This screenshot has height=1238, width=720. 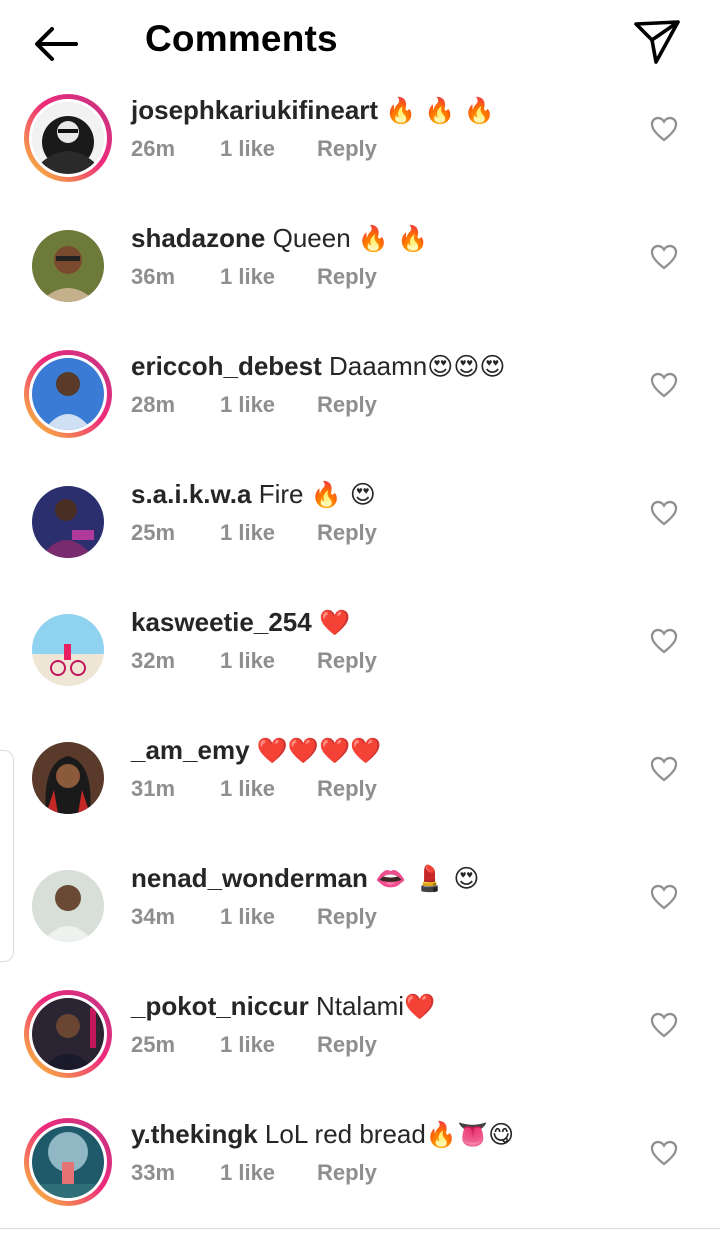 I want to click on comment-row: kasweetie_254 ❤️ 32m 1 like Reply, so click(x=360, y=662).